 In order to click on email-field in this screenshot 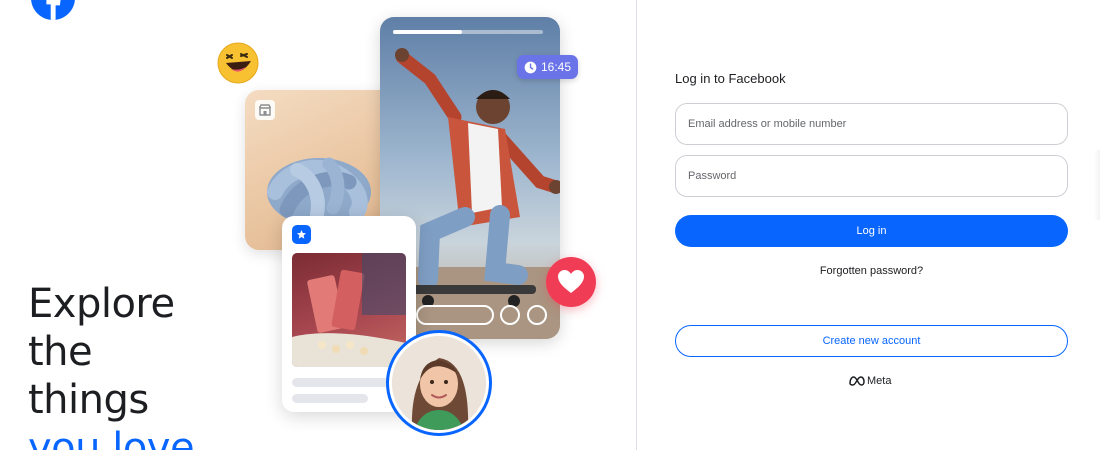, I will do `click(871, 124)`.